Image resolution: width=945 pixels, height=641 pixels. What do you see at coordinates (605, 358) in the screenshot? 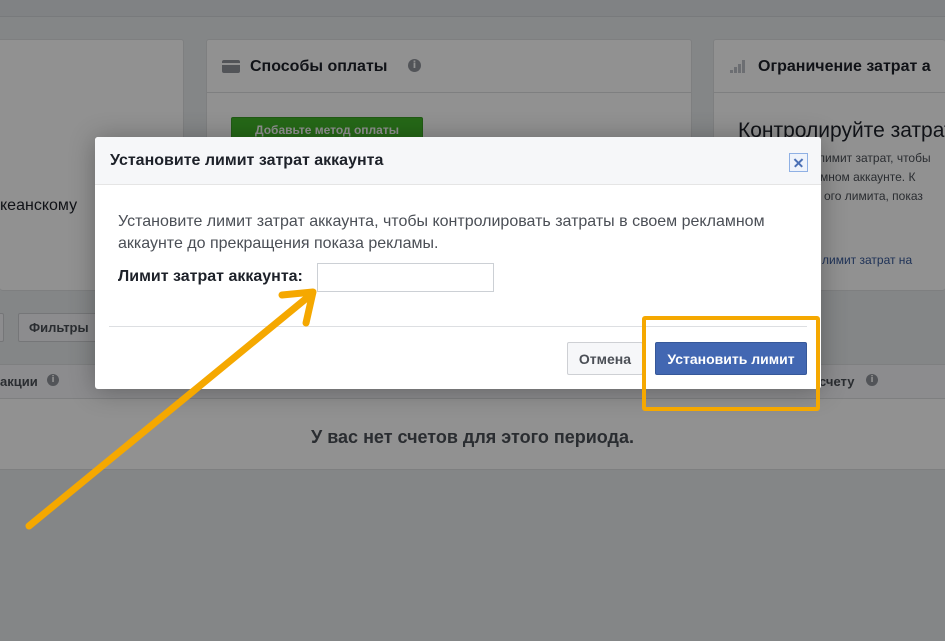
I see `cancel-button: Отмена` at bounding box center [605, 358].